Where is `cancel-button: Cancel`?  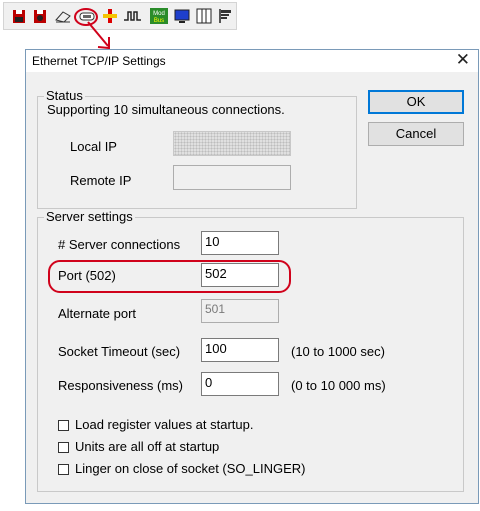 cancel-button: Cancel is located at coordinates (416, 134).